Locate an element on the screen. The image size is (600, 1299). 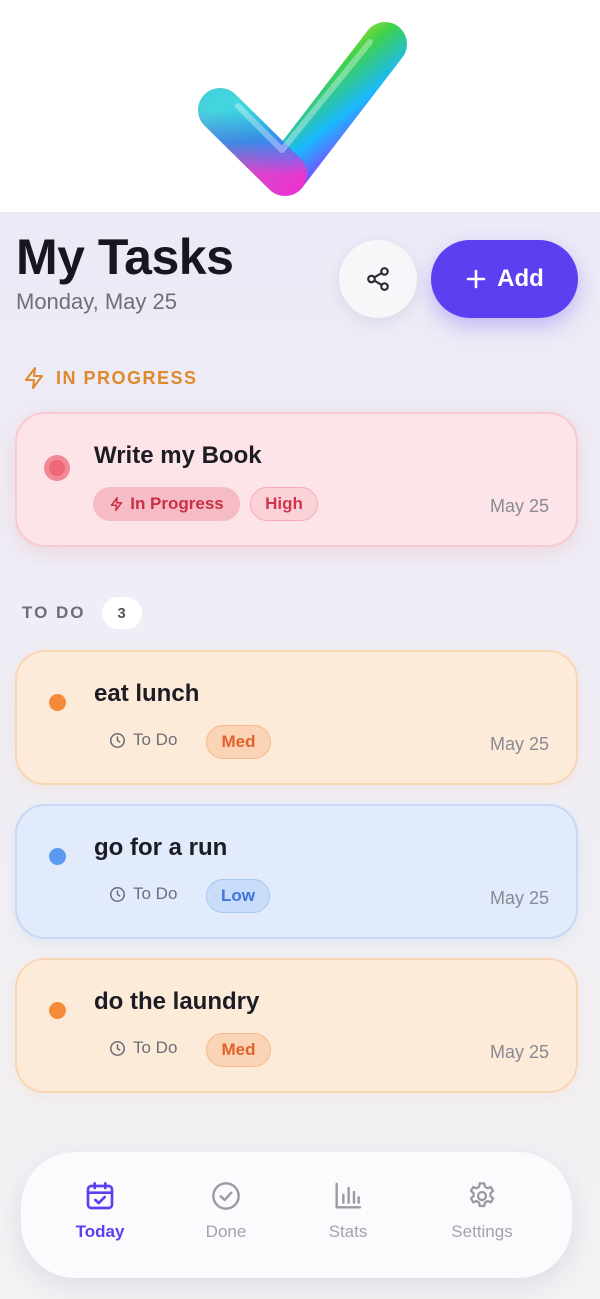
bar-chart-icon is located at coordinates (348, 1195).